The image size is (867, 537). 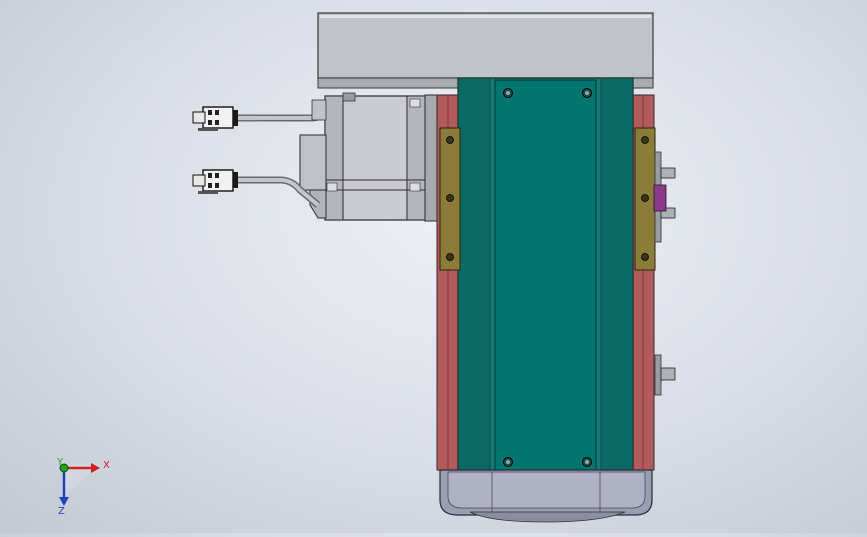 What do you see at coordinates (213, 181) in the screenshot?
I see `encoder-connector` at bounding box center [213, 181].